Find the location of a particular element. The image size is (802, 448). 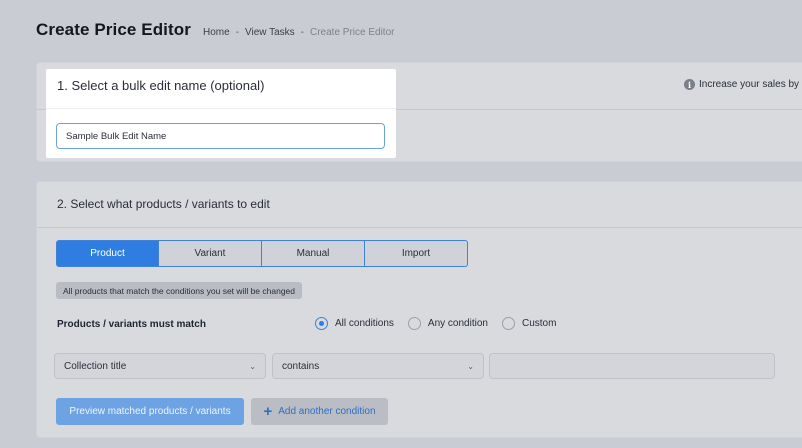

radio-all-conditions: All conditions is located at coordinates (354, 323).